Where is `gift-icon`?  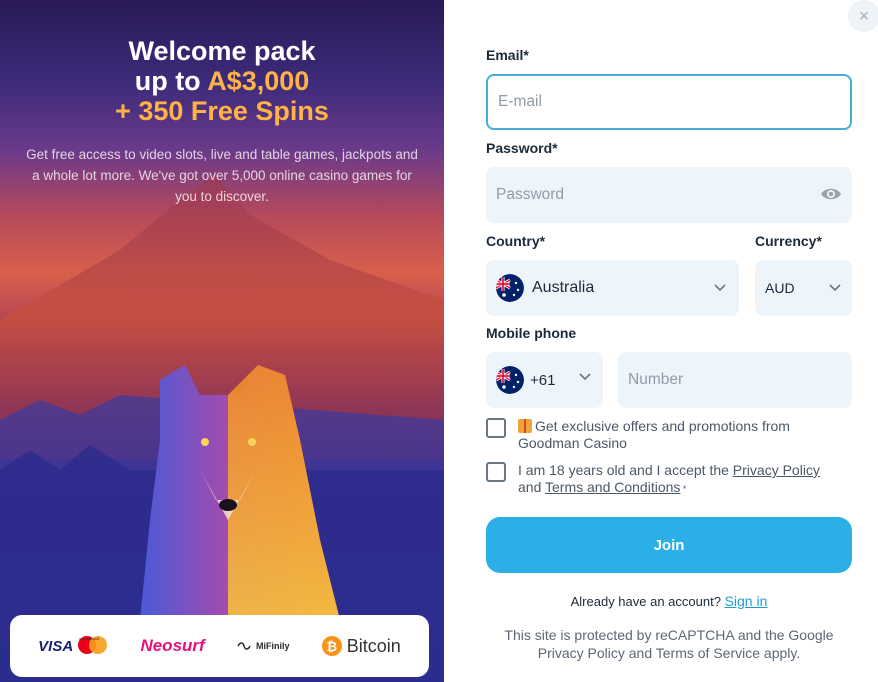
gift-icon is located at coordinates (525, 426).